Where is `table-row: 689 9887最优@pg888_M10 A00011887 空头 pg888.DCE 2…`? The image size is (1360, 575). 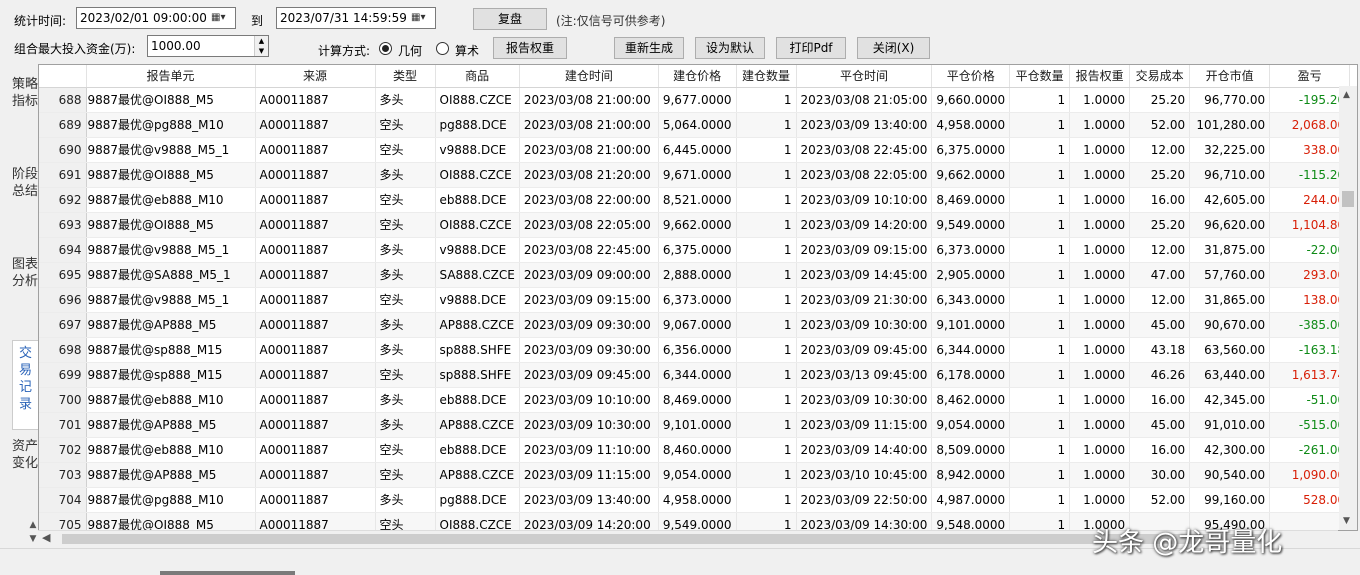
table-row: 689 9887最优@pg888_M10 A00011887 空头 pg888.DCE 2… is located at coordinates (695, 125).